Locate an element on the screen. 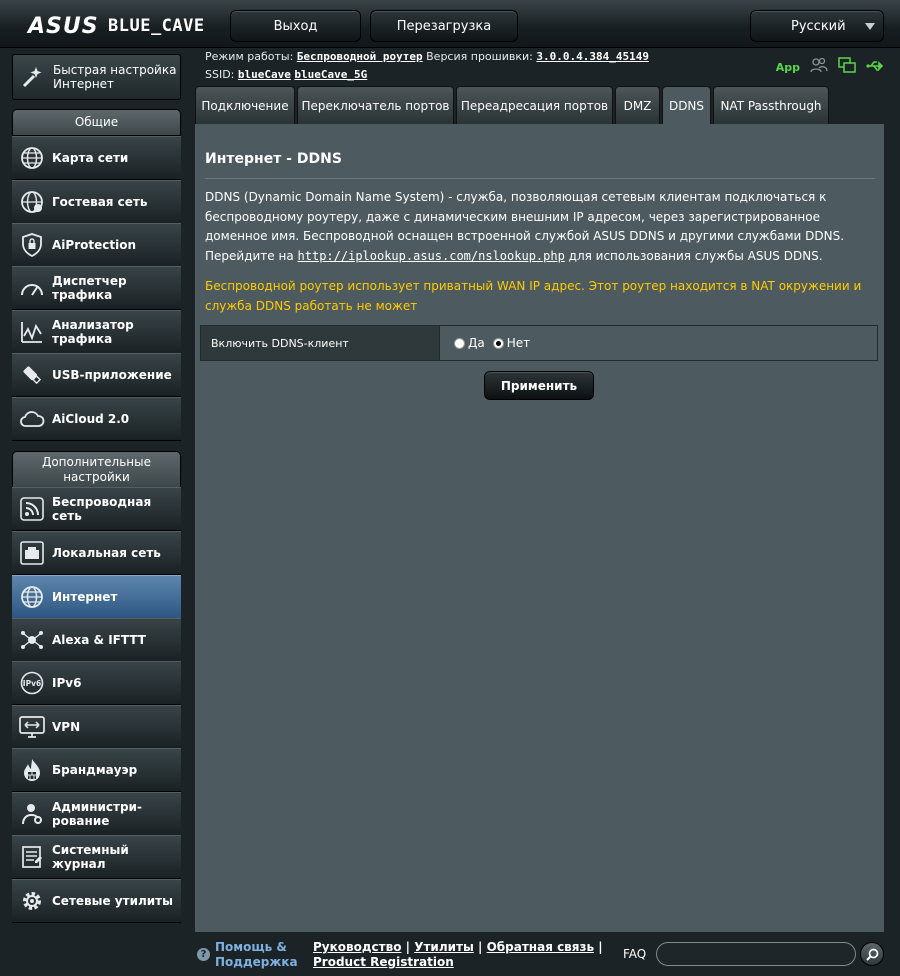  nav-guest-network: Гостевая сеть is located at coordinates (96, 202).